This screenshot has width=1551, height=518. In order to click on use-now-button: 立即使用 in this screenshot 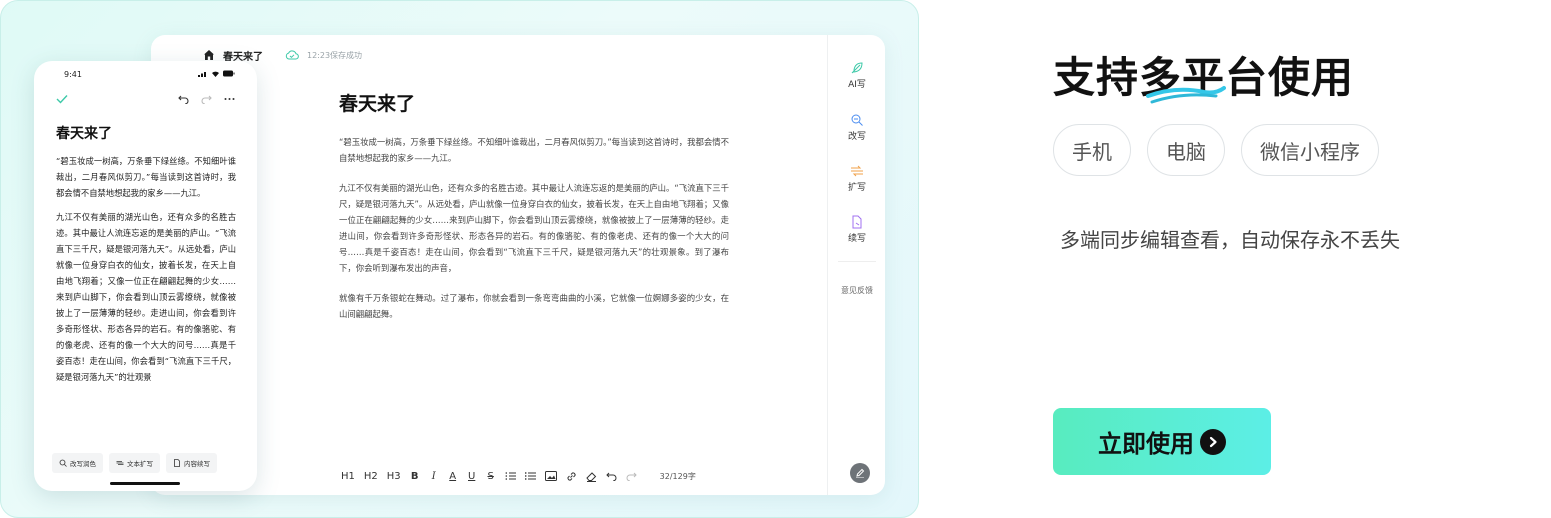, I will do `click(1162, 441)`.